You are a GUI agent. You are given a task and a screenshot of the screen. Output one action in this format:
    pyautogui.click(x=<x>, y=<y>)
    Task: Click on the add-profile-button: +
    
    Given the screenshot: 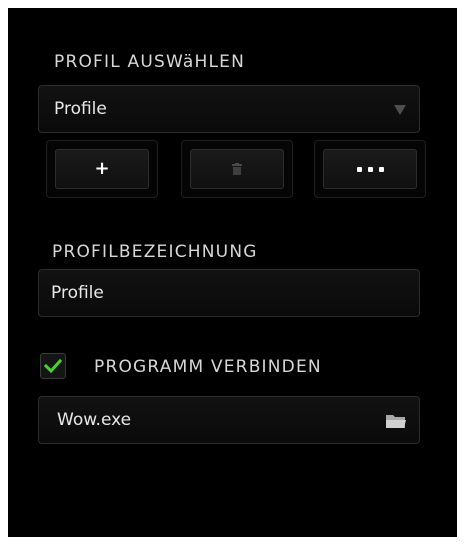 What is the action you would take?
    pyautogui.click(x=102, y=169)
    